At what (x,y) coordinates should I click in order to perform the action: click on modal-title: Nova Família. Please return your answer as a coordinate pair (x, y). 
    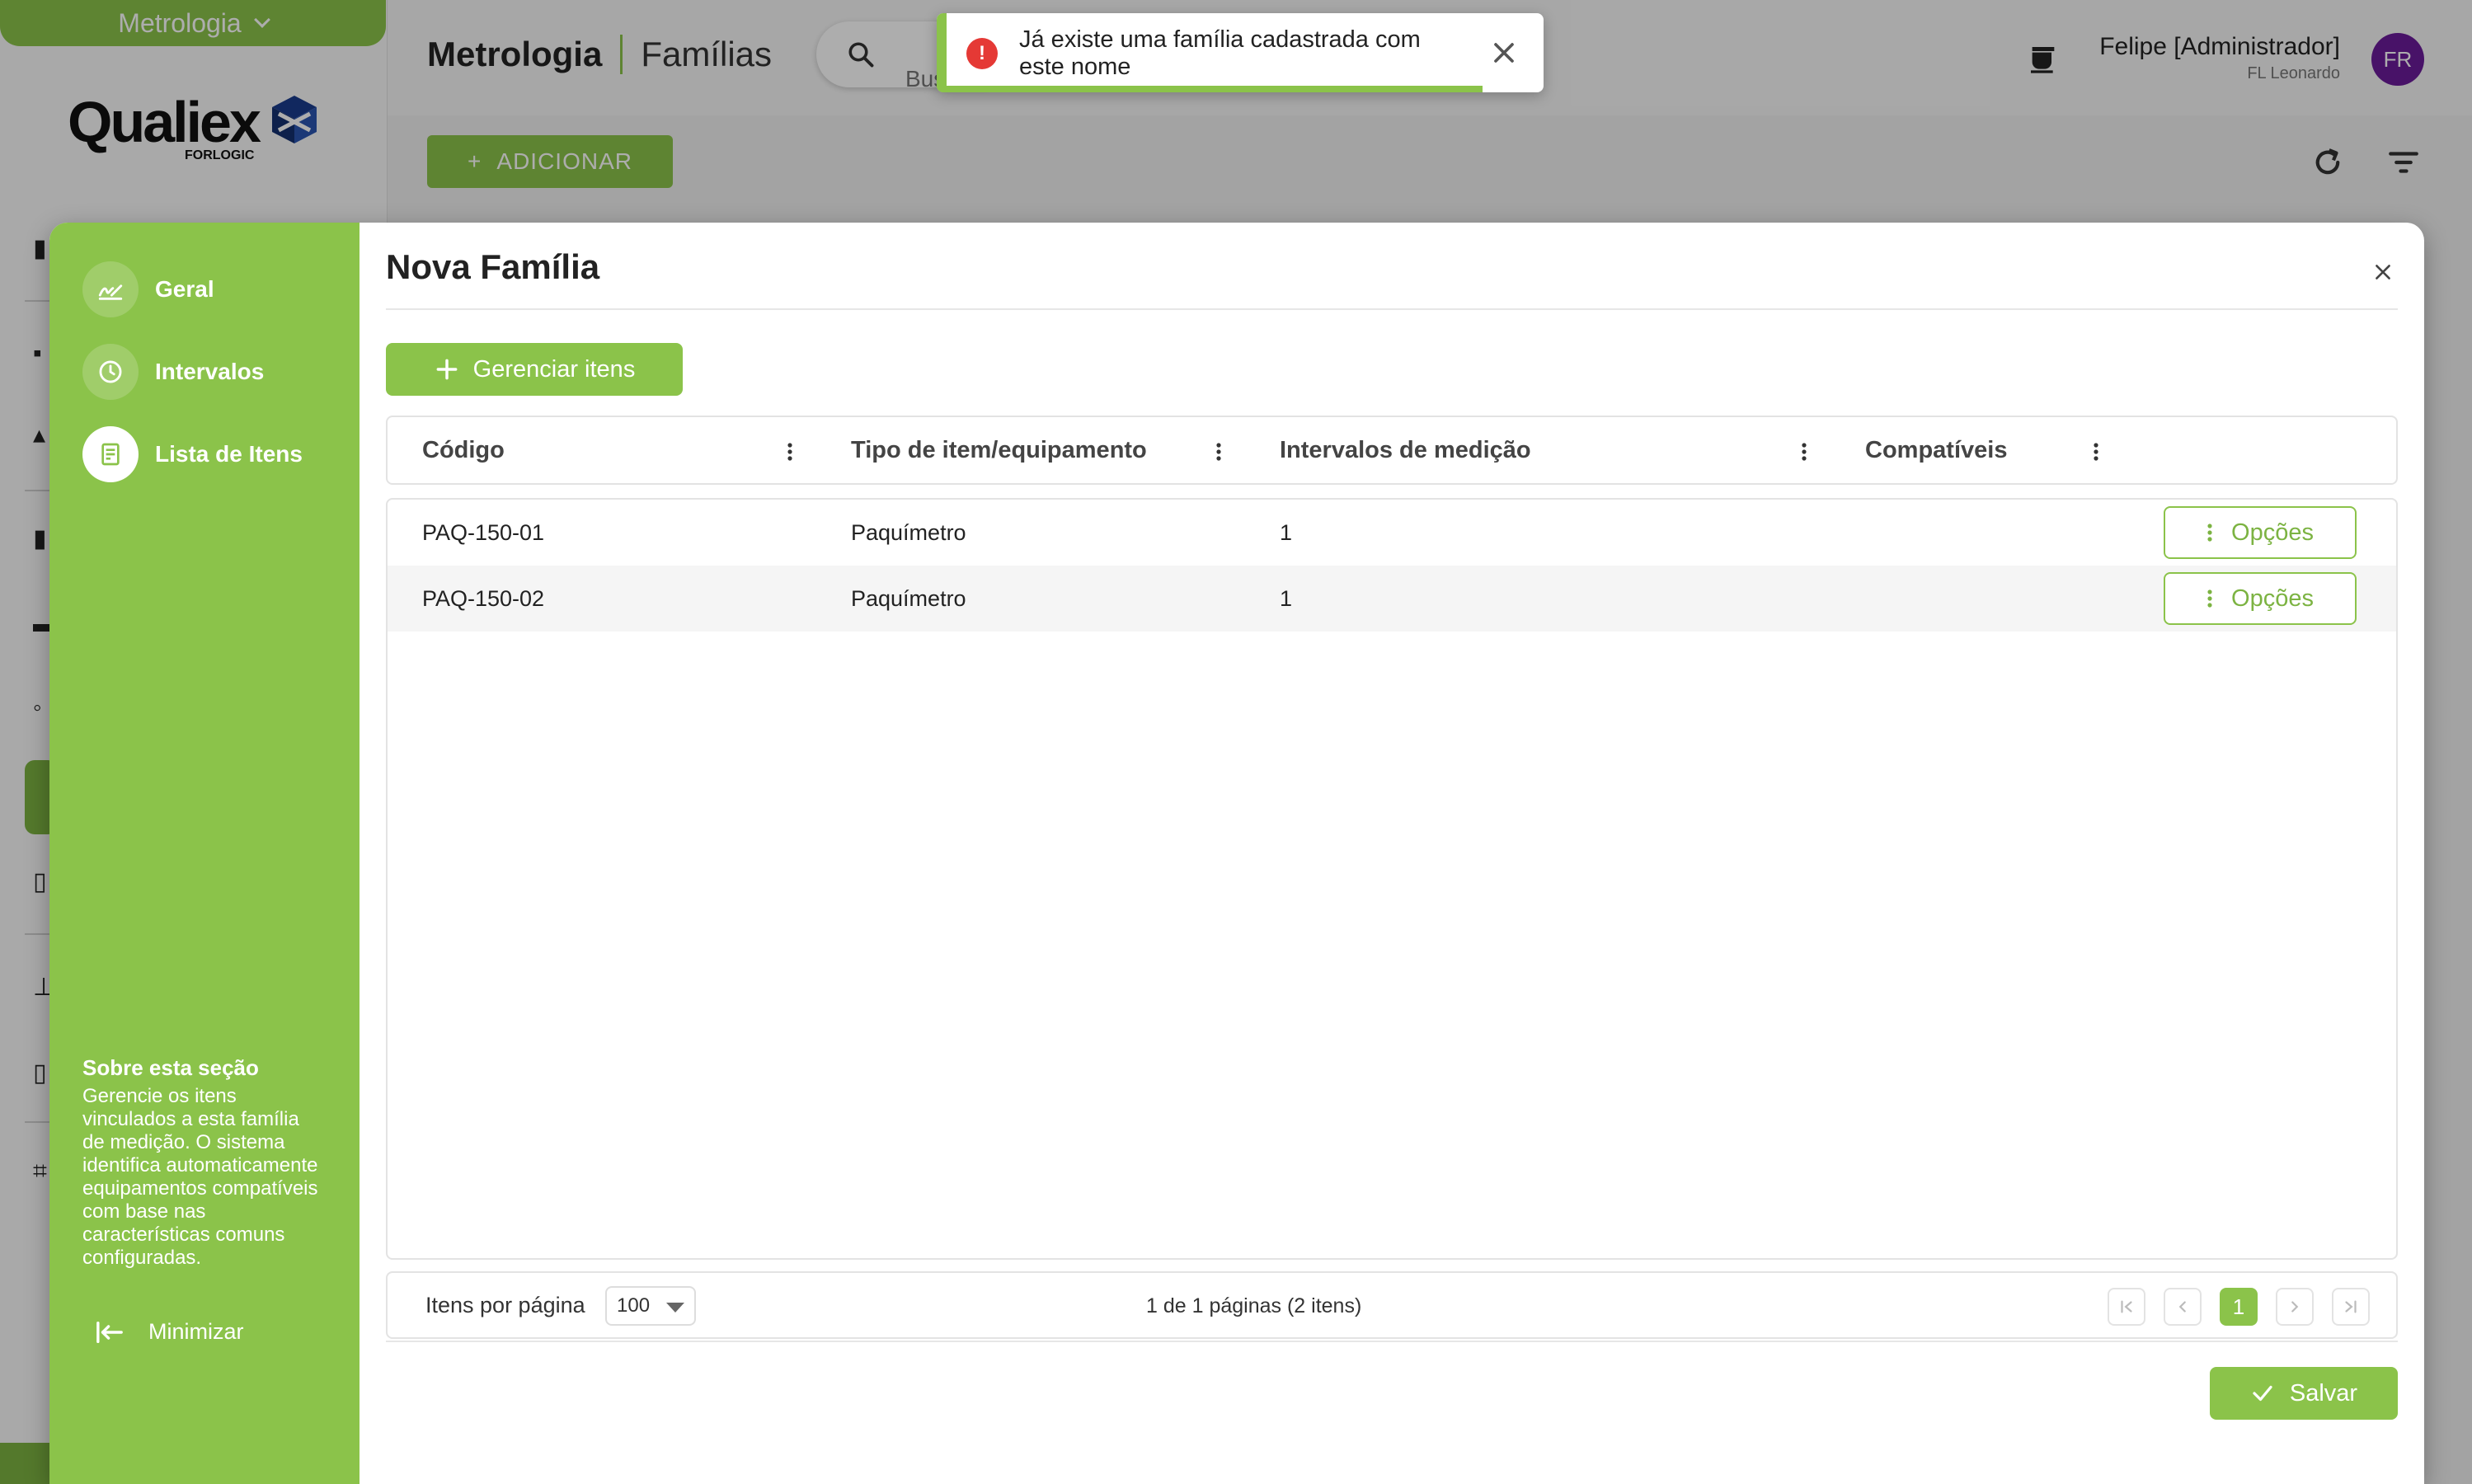
    Looking at the image, I should click on (493, 266).